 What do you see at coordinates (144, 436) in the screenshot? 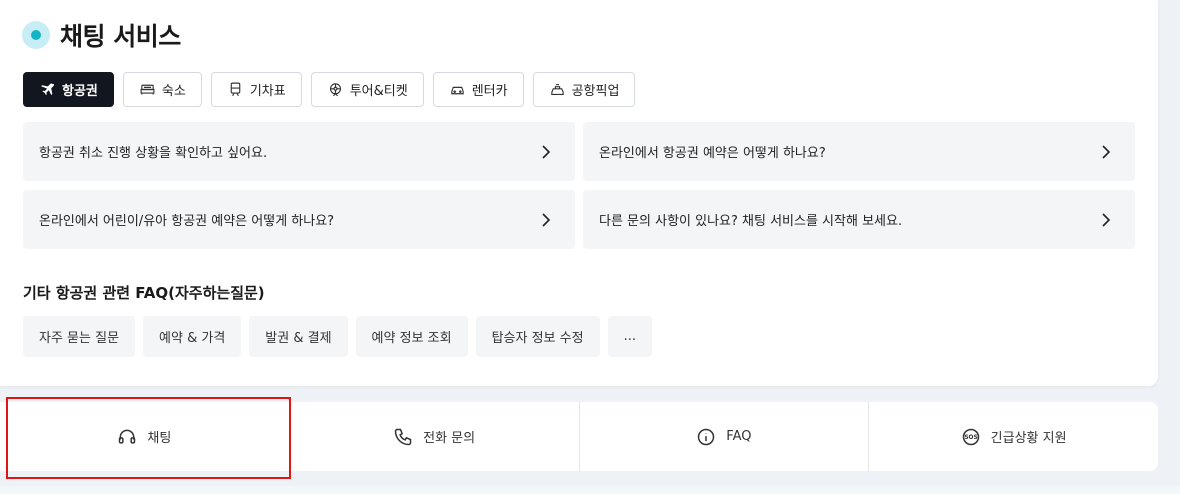
I see `contact-chat-button: 채팅` at bounding box center [144, 436].